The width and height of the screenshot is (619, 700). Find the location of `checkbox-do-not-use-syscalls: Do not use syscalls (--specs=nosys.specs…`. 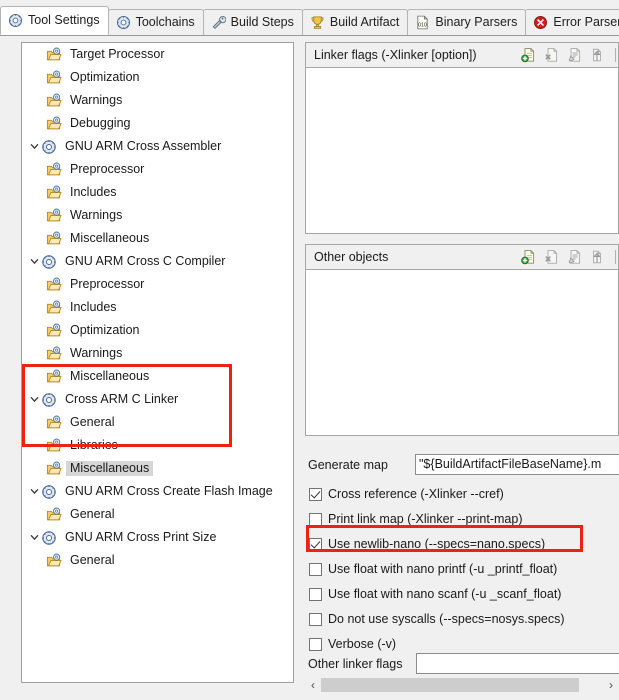

checkbox-do-not-use-syscalls: Do not use syscalls (--specs=nosys.specs… is located at coordinates (437, 619).